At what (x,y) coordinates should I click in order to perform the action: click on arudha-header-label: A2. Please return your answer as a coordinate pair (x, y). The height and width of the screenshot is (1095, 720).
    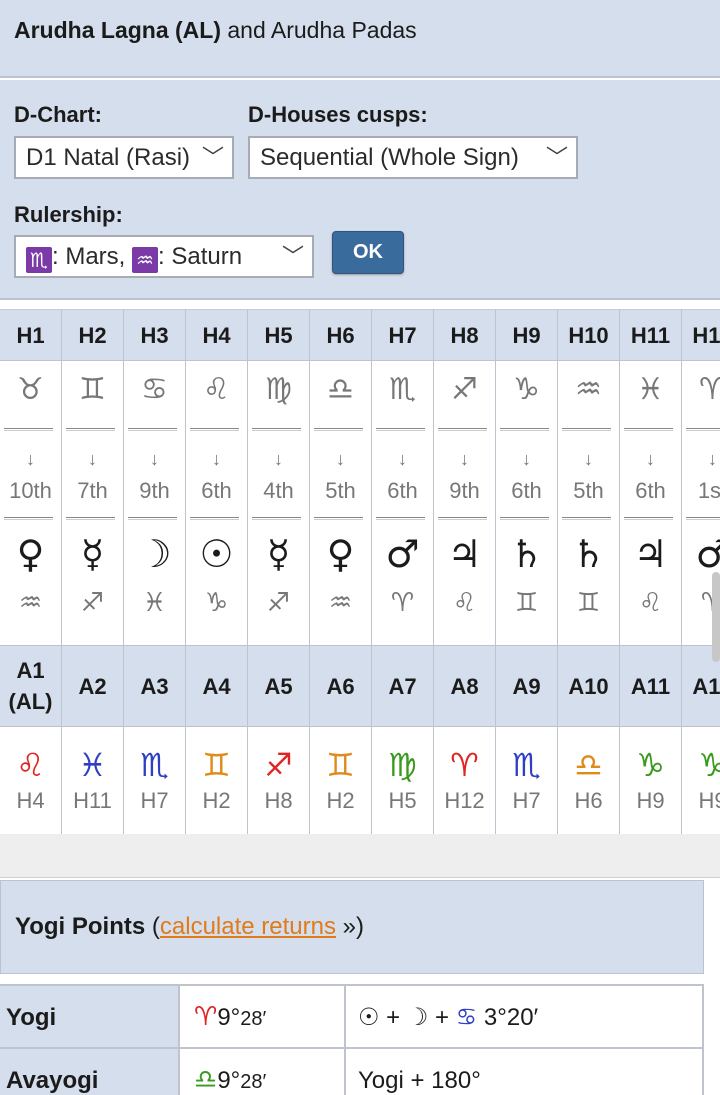
    Looking at the image, I should click on (92, 686).